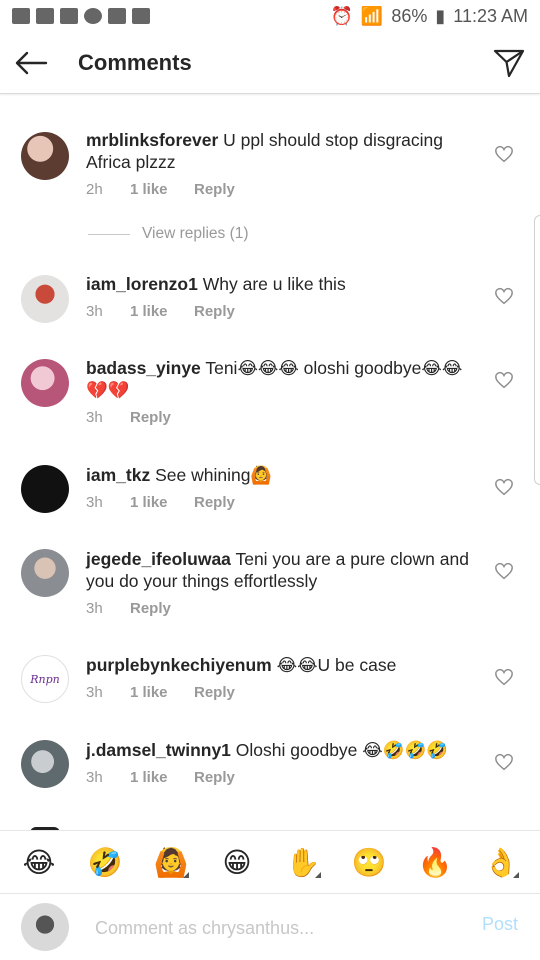 This screenshot has width=540, height=960. Describe the element at coordinates (435, 862) in the screenshot. I see `emoji-fire: 🔥` at that location.